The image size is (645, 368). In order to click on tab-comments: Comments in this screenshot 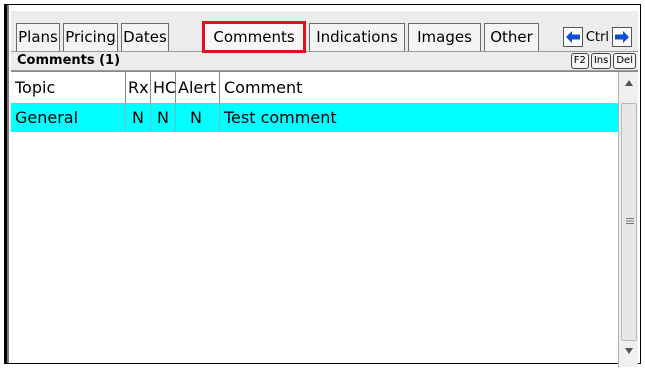, I will do `click(254, 37)`.